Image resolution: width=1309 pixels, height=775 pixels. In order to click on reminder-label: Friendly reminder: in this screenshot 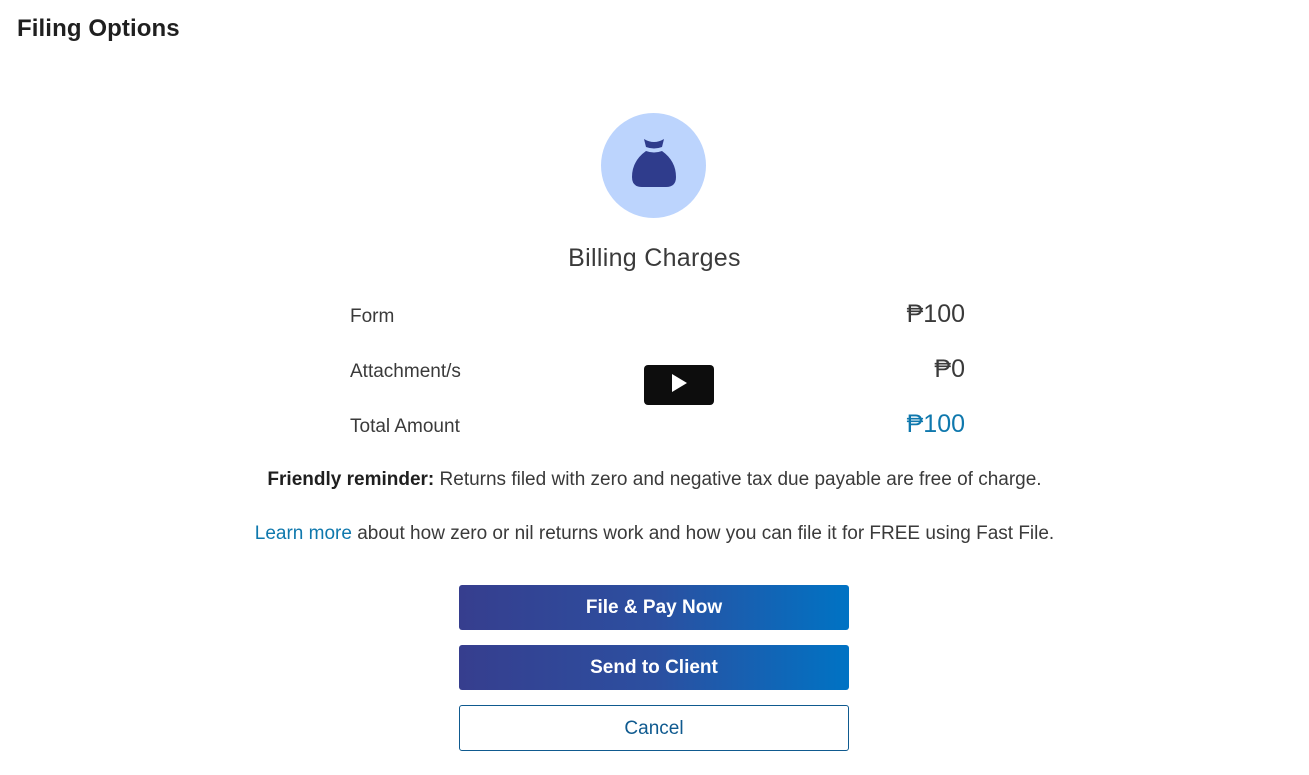, I will do `click(351, 479)`.